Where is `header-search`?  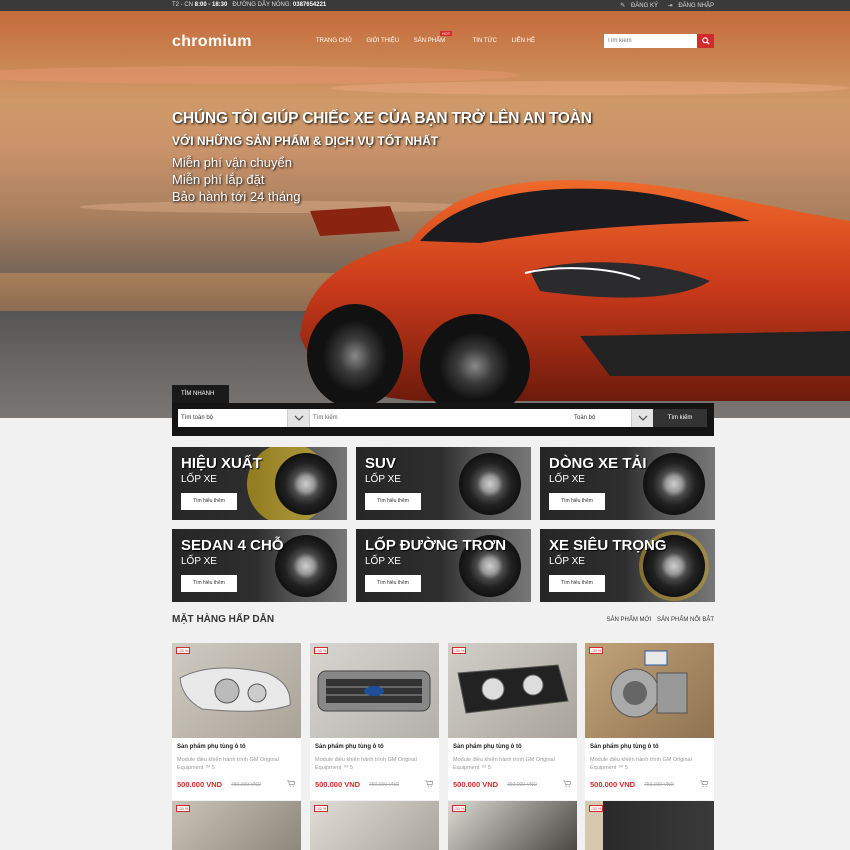
header-search is located at coordinates (659, 41).